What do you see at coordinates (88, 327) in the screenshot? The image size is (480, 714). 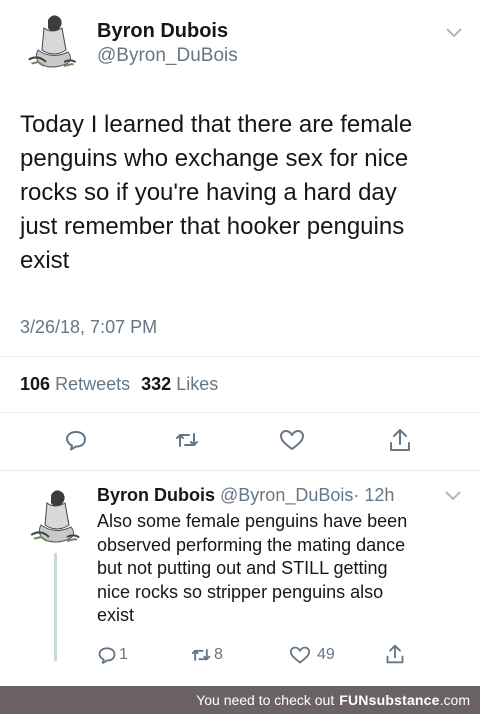 I see `tweet-timestamp: 3/26/18, 7:07 PM` at bounding box center [88, 327].